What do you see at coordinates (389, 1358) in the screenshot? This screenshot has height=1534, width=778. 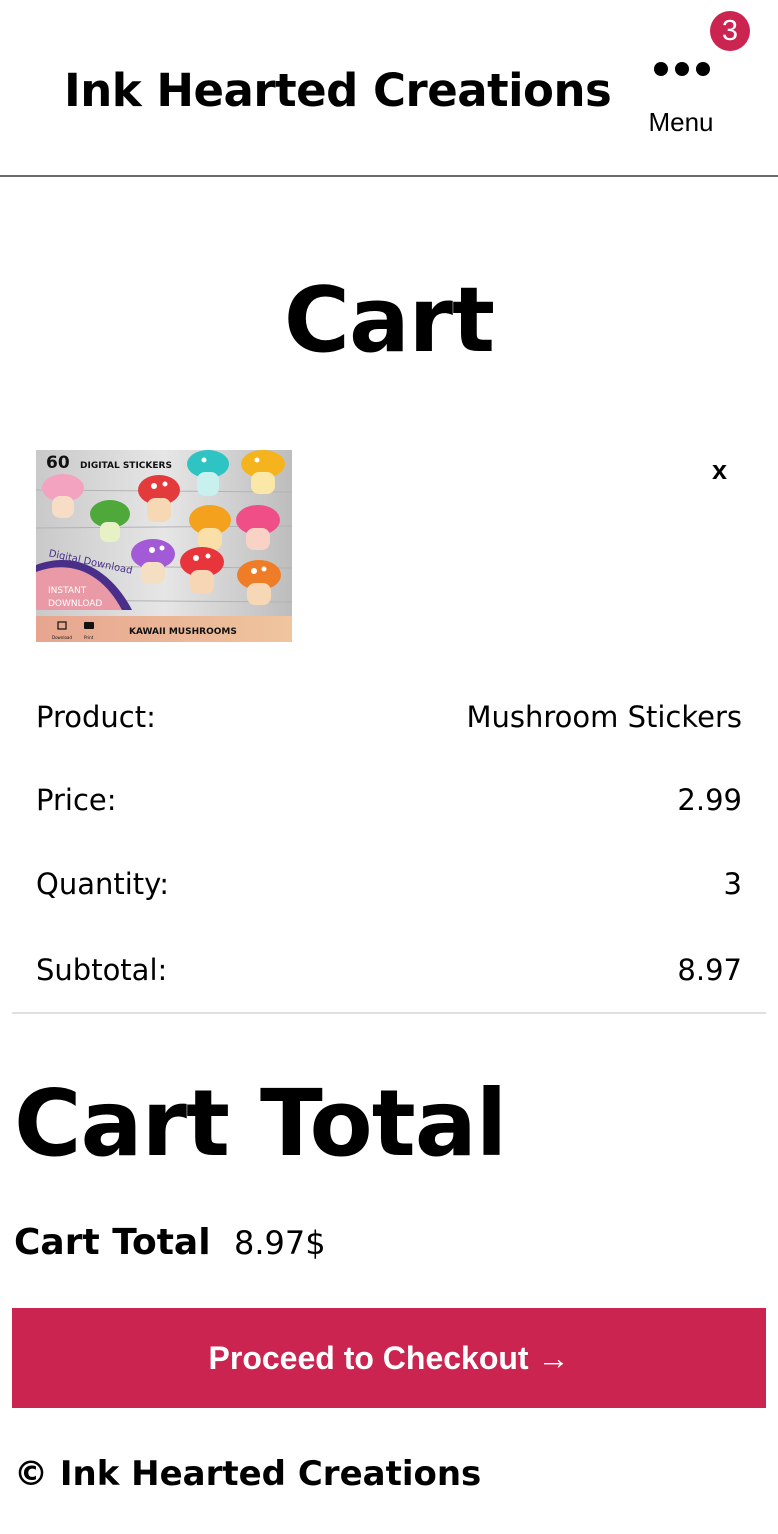 I see `proceed-to-checkout-button: Proceed to Checkout →` at bounding box center [389, 1358].